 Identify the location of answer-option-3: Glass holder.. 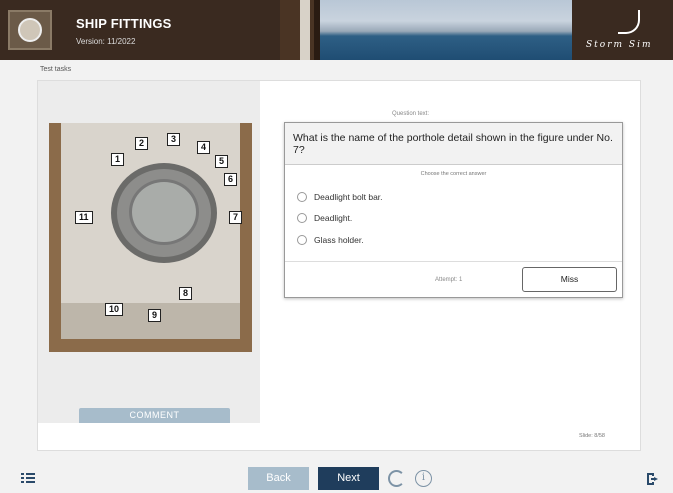
(330, 240).